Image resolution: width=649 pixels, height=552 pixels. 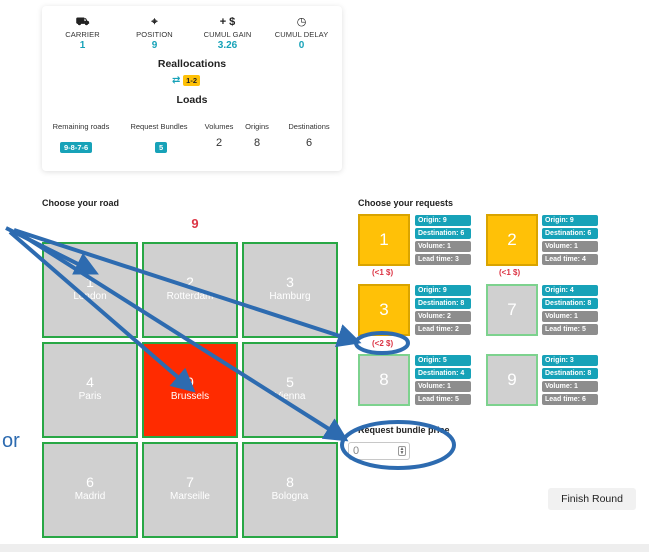 What do you see at coordinates (102, 311) in the screenshot?
I see `annotation-arrow-city` at bounding box center [102, 311].